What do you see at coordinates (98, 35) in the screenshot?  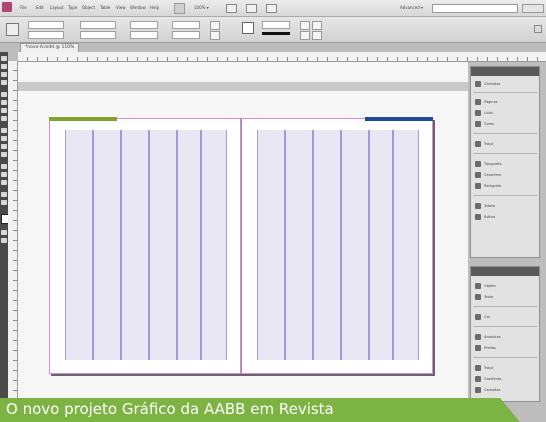 I see `height-field` at bounding box center [98, 35].